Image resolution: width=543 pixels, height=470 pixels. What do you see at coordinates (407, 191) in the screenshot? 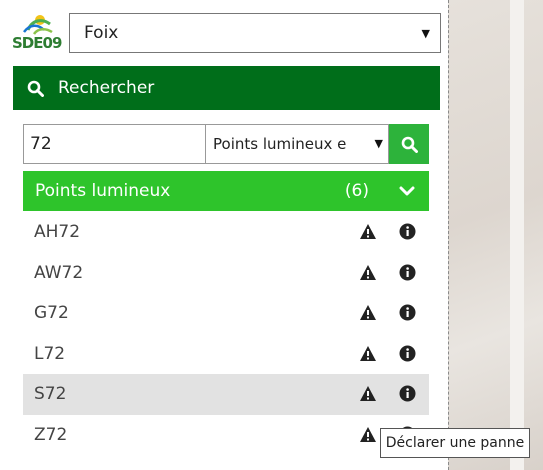
I see `chevron-down-icon` at bounding box center [407, 191].